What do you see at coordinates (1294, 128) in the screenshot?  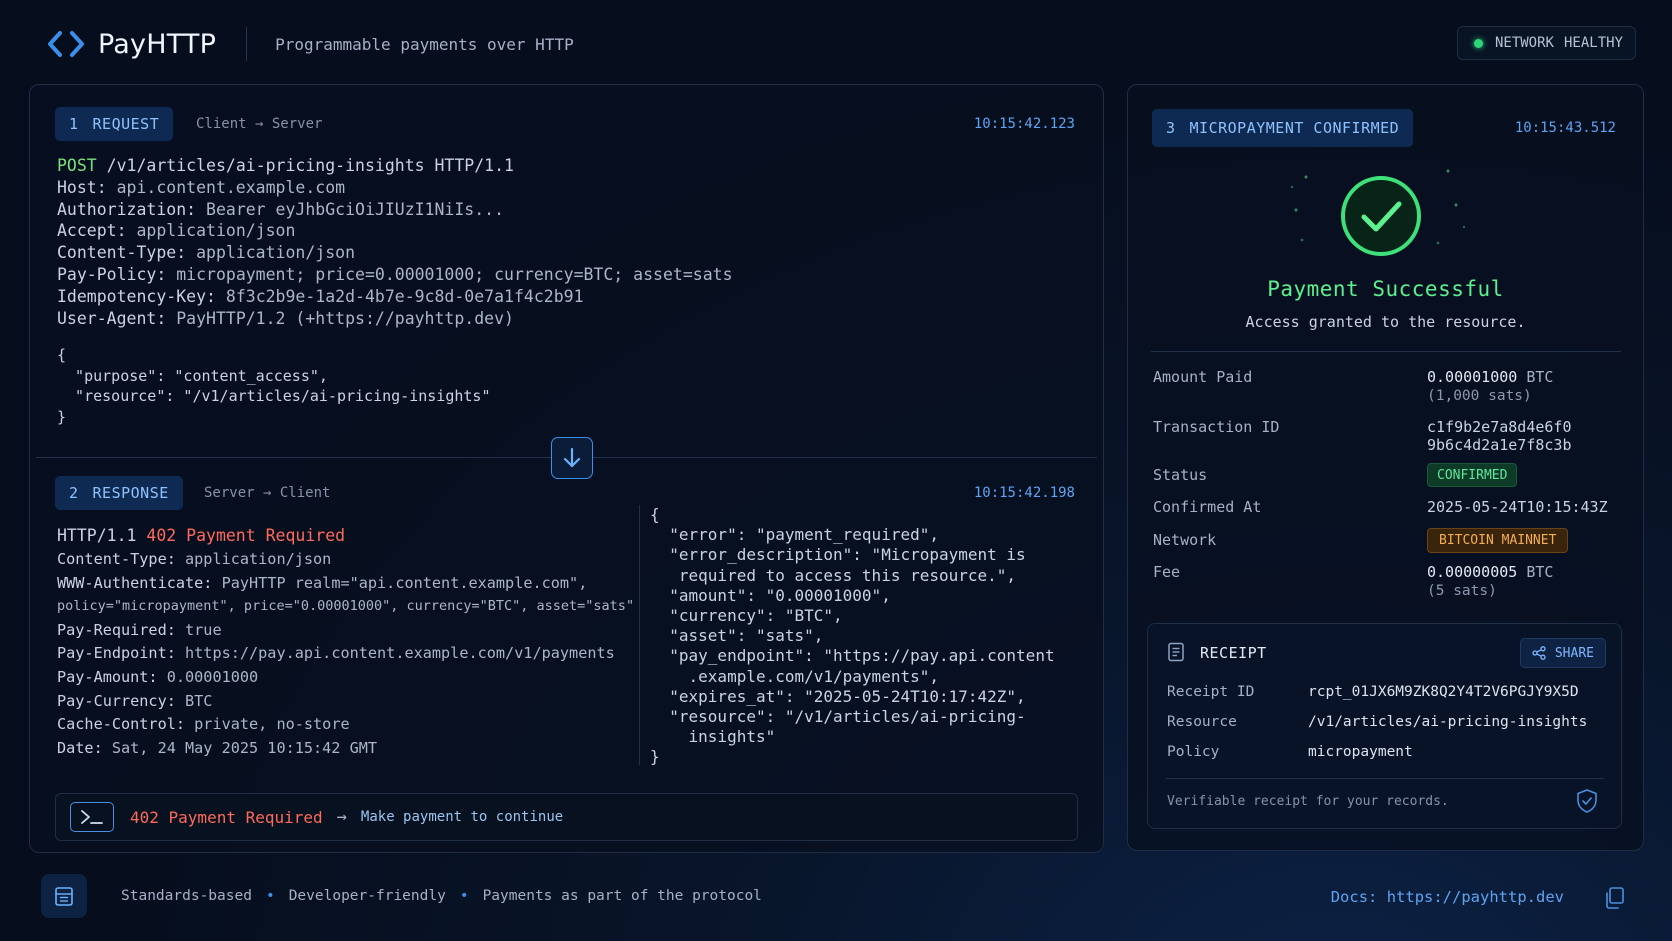 I see `confirmation-step-label: MICROPAYMENT CONFIRMED` at bounding box center [1294, 128].